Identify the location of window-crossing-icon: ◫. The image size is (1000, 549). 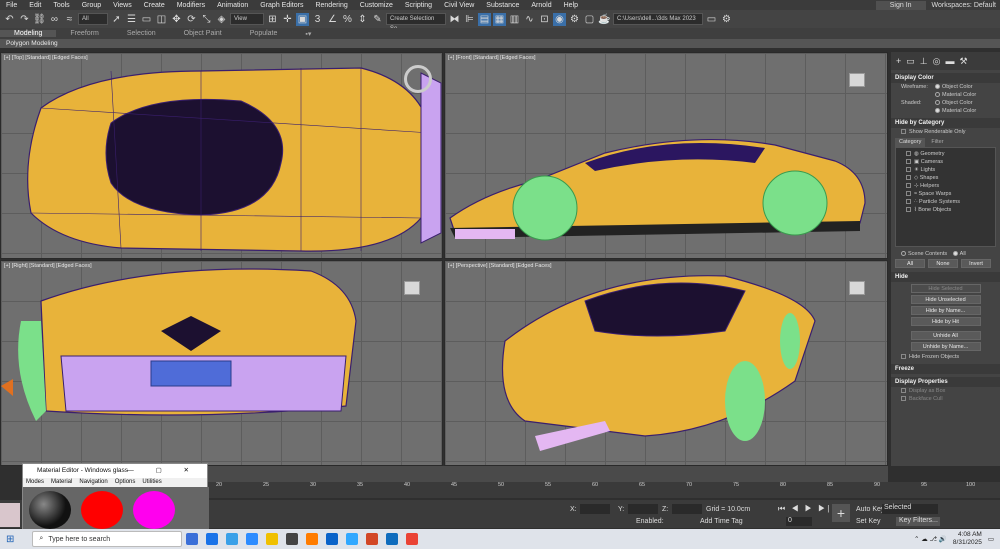
(161, 19).